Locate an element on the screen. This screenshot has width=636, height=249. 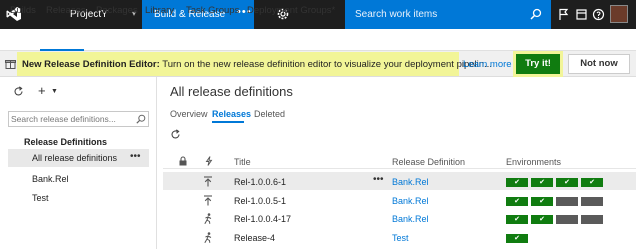
avatar is located at coordinates (619, 14).